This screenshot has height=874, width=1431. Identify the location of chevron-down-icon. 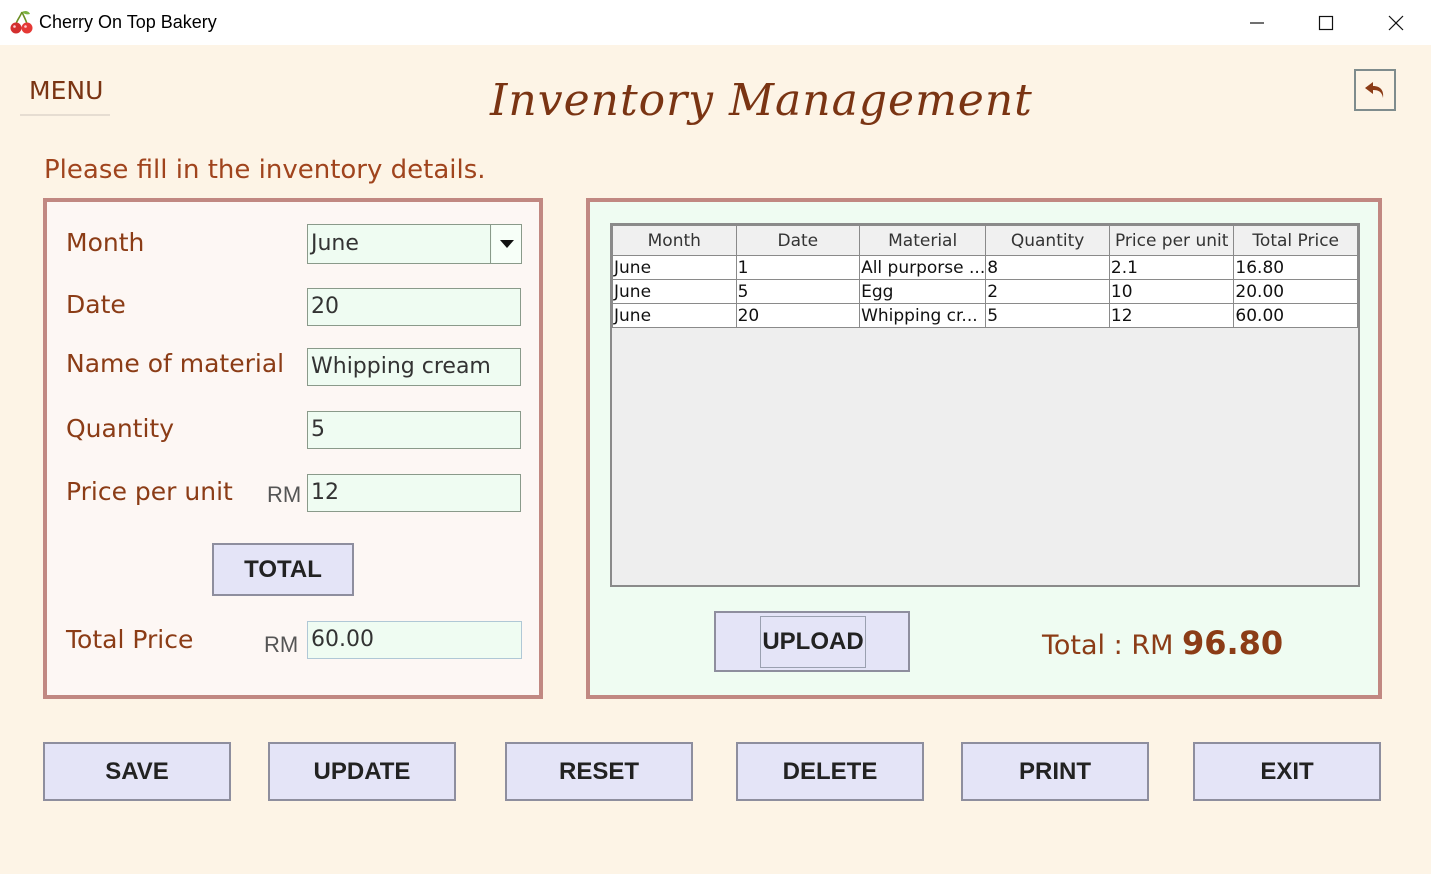
(506, 244).